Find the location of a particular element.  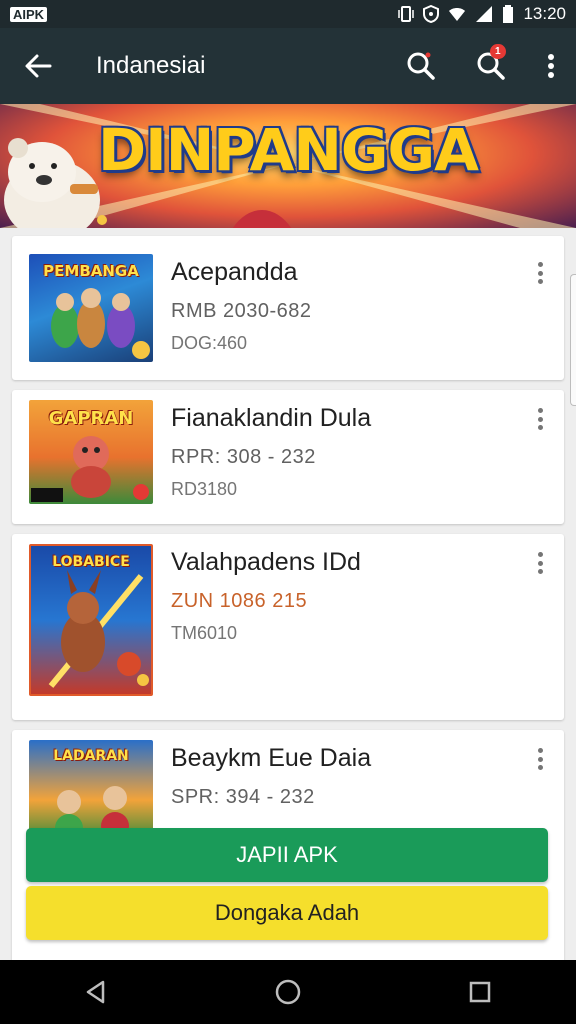

triangle-back-icon is located at coordinates (95, 992).